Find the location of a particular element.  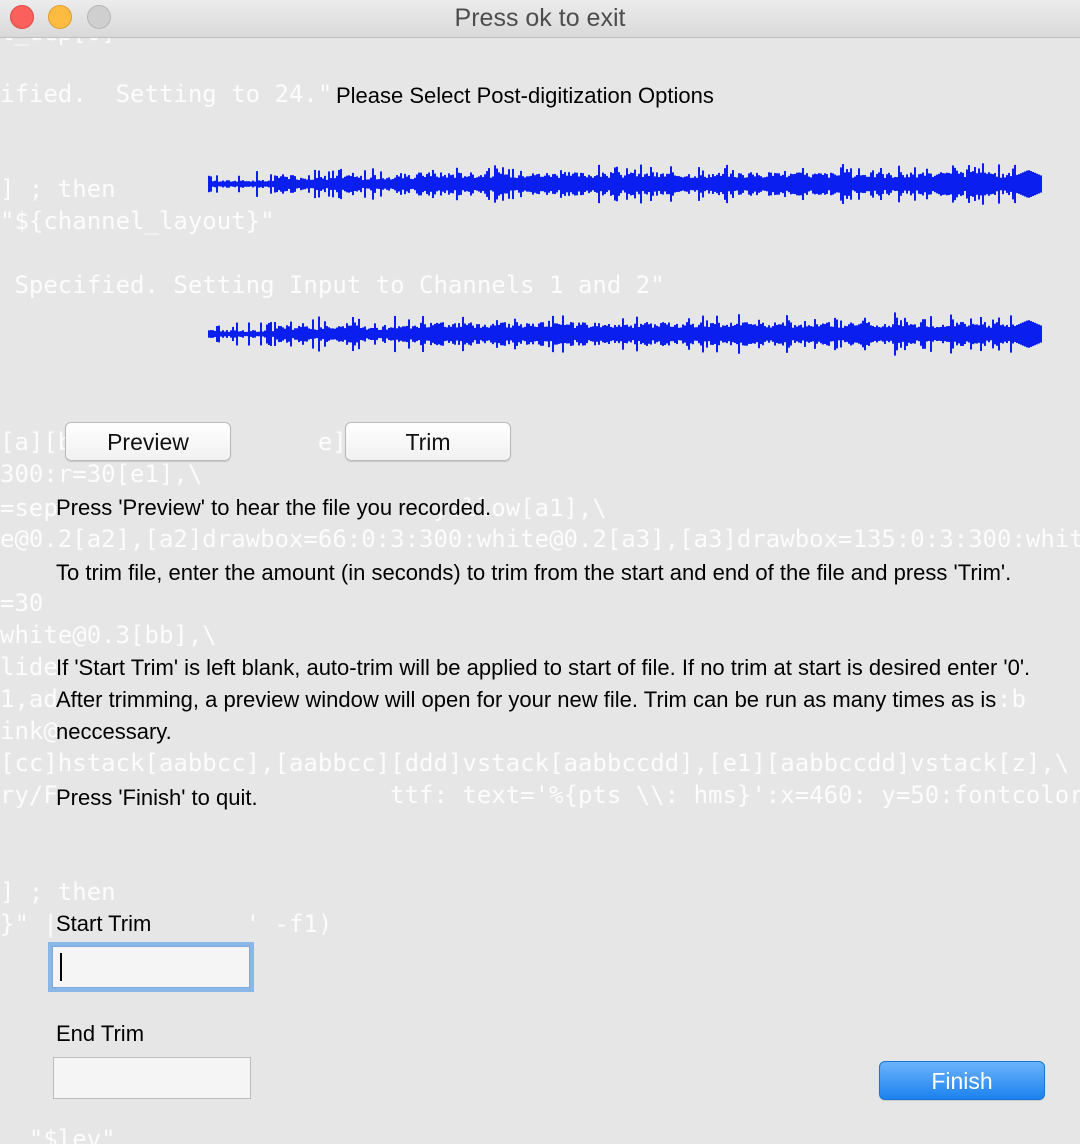

end-trim-label: End Trim is located at coordinates (100, 1033).